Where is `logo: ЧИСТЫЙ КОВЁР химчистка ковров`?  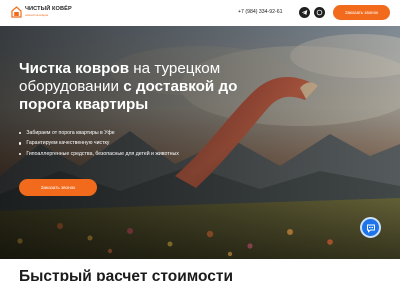
logo: ЧИСТЫЙ КОВЁР химчистка ковров is located at coordinates (41, 12).